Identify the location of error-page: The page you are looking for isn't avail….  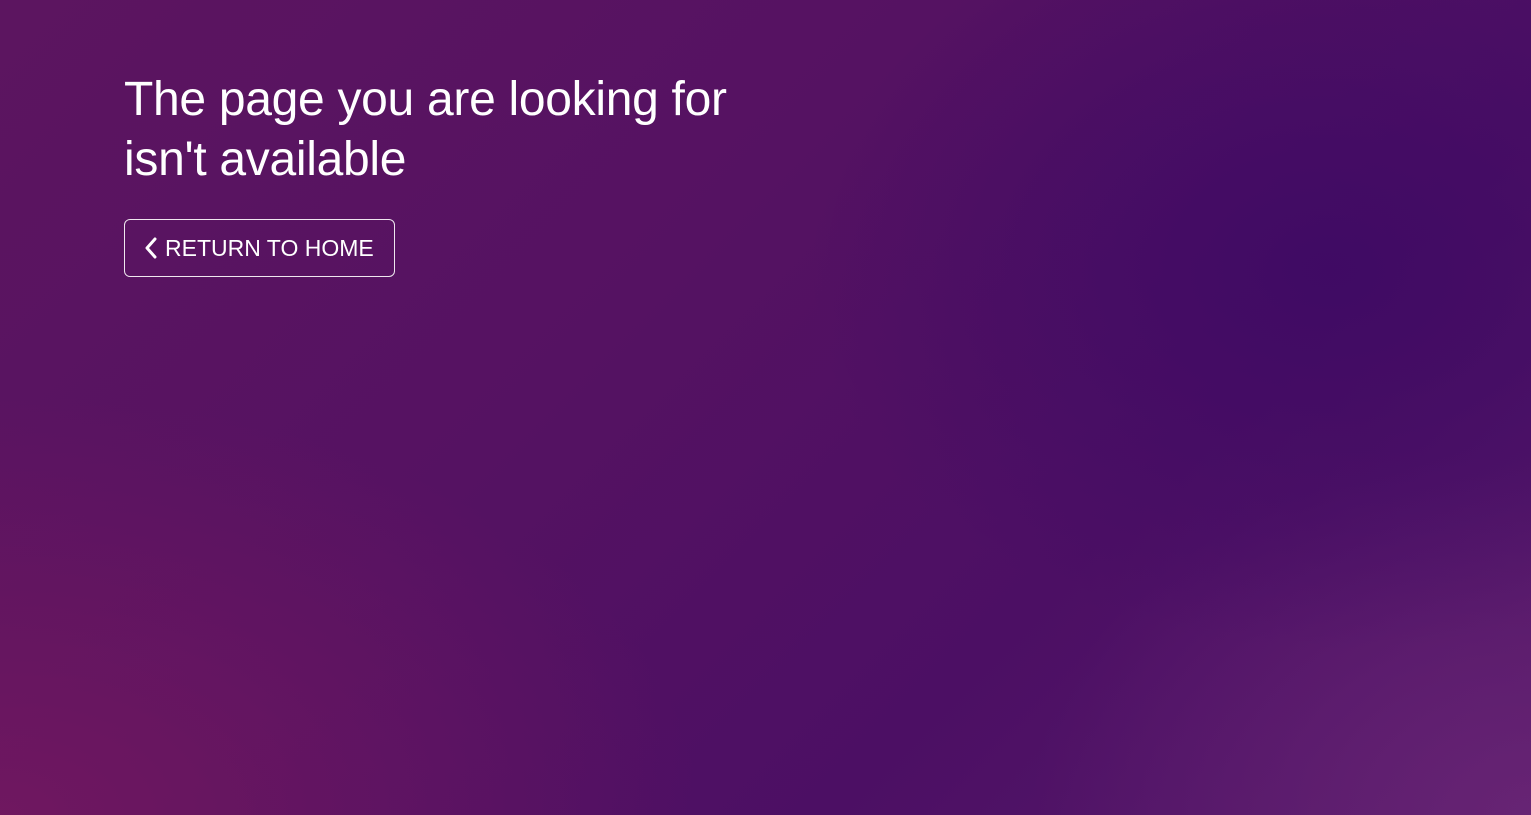
(474, 173).